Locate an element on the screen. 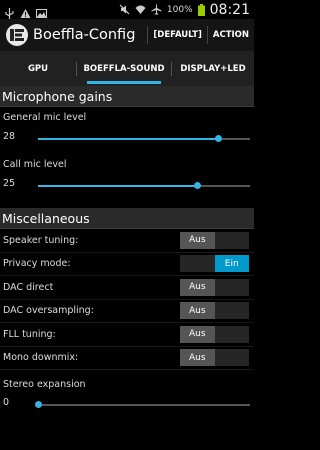 The height and width of the screenshot is (450, 320). speaker-tuning-toggle: Aus is located at coordinates (214, 240).